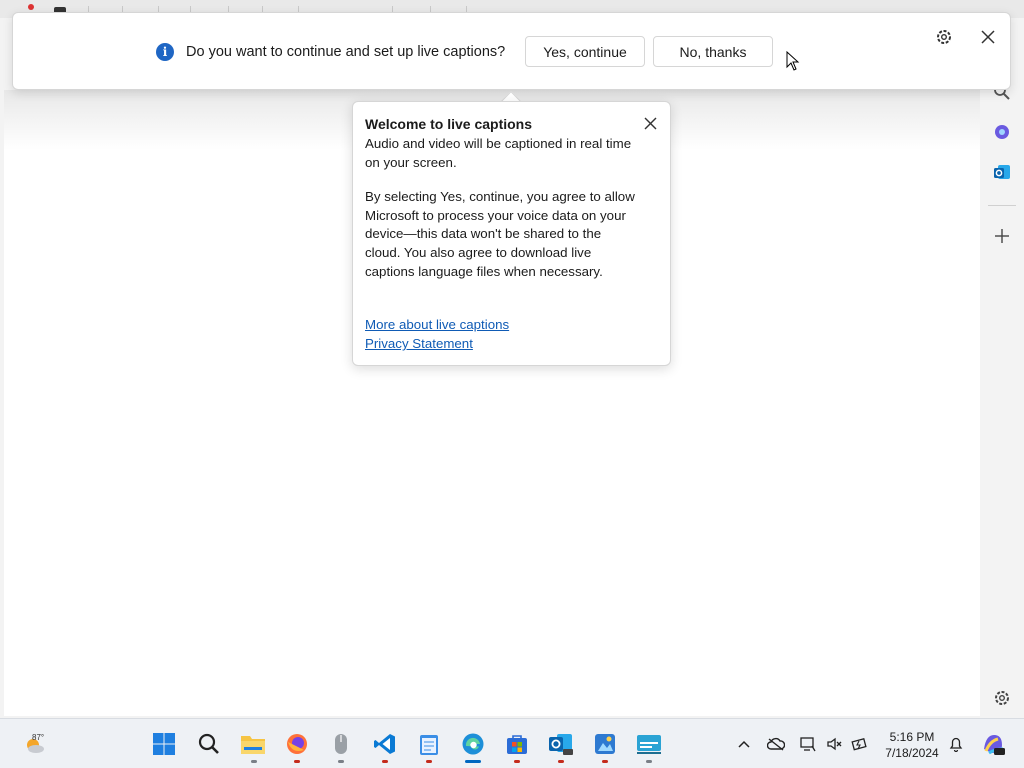 This screenshot has width=1024, height=768. I want to click on bell-icon, so click(956, 744).